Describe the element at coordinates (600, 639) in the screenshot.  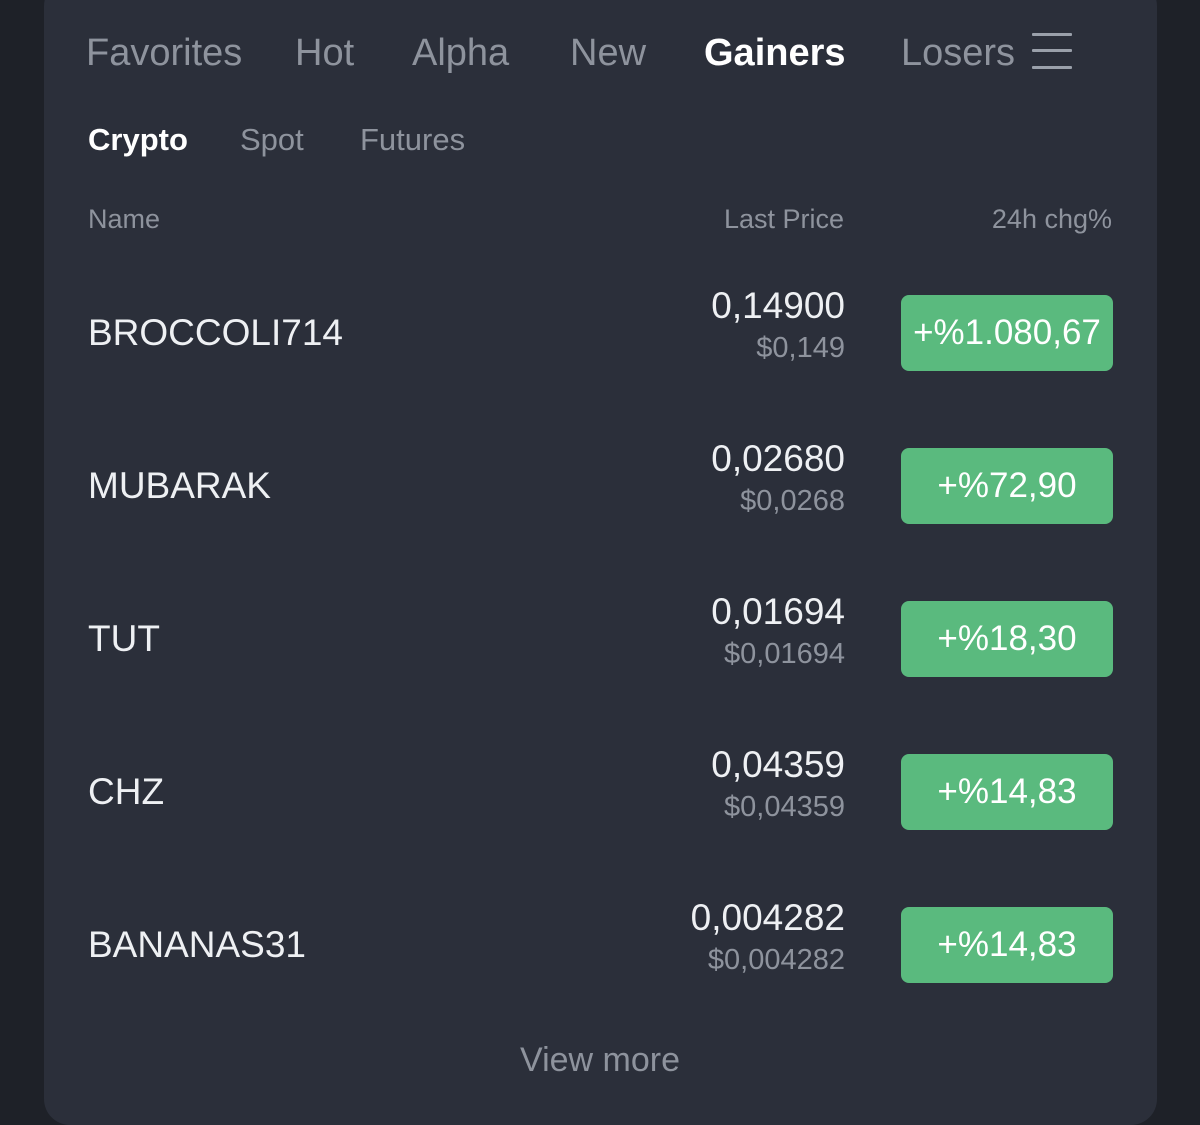
I see `table-row: TUT 0,01694 $0,01694 +%18,30` at that location.